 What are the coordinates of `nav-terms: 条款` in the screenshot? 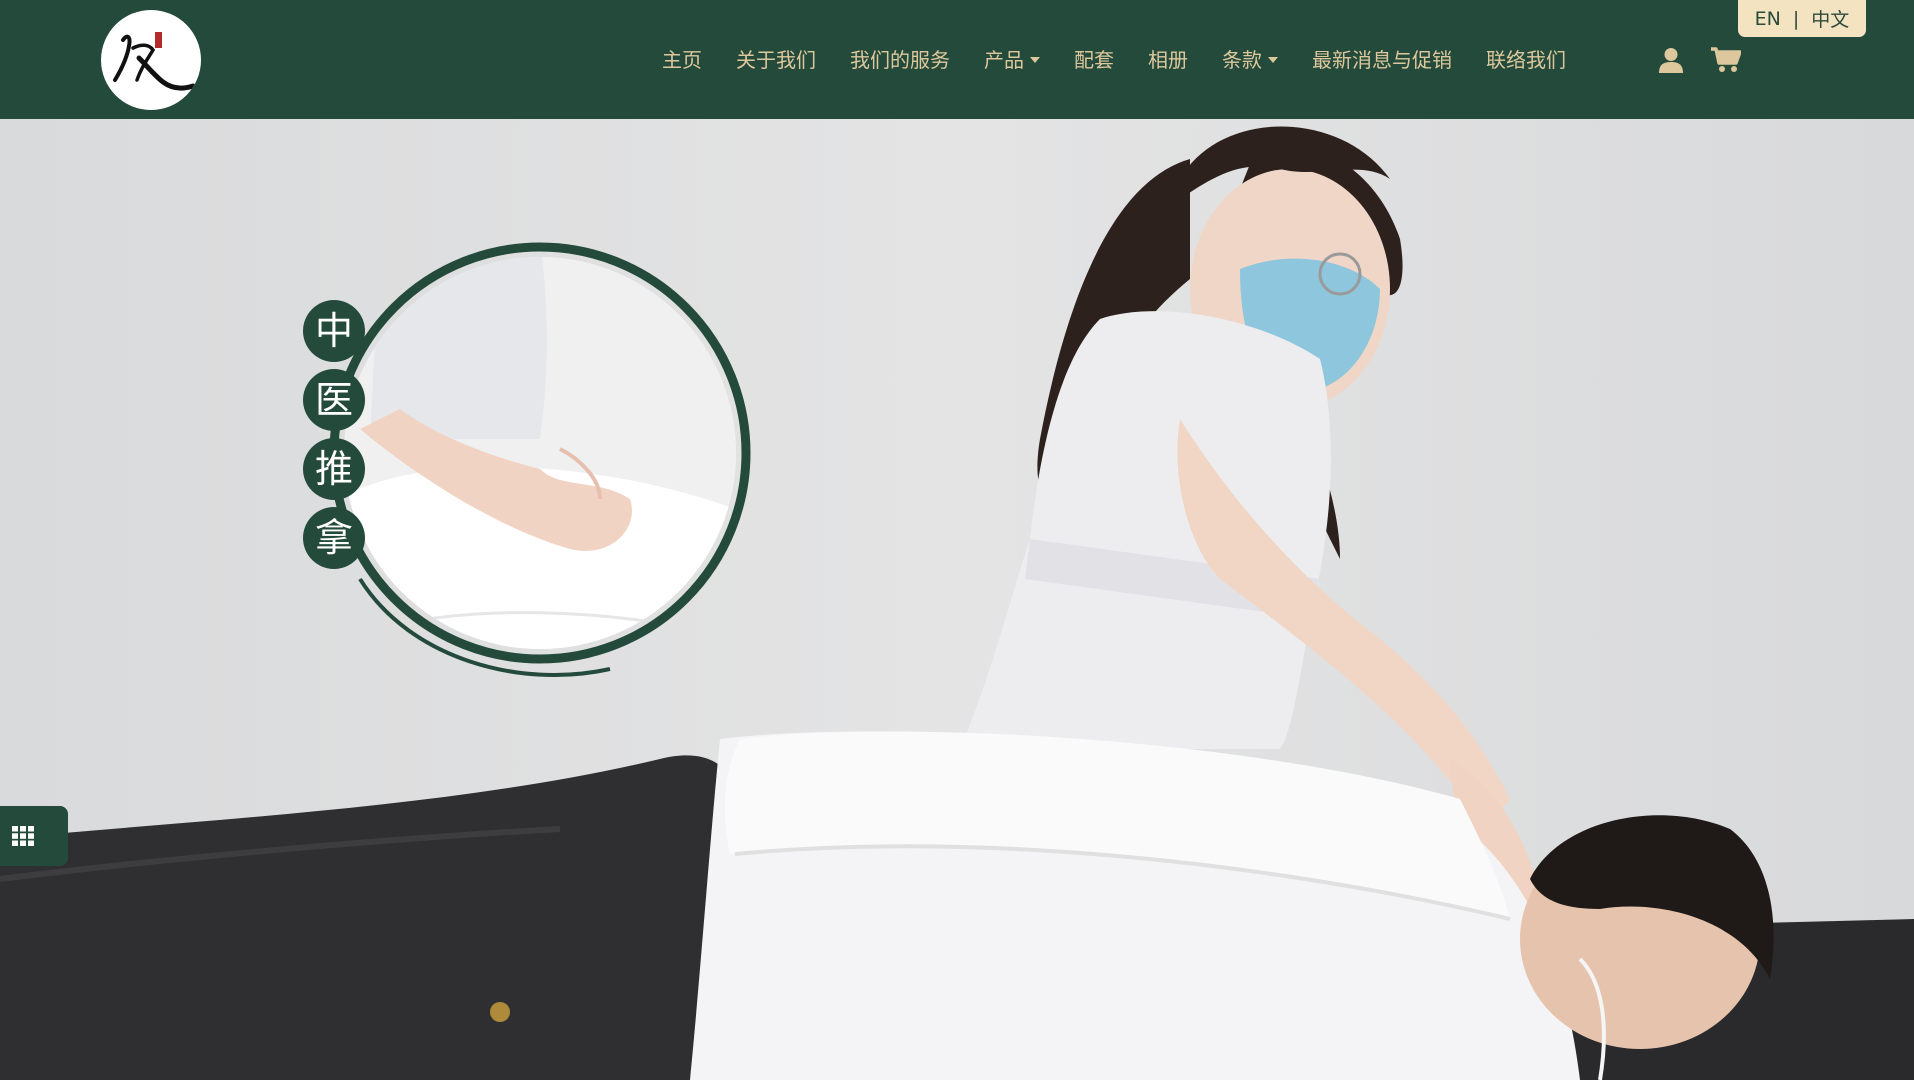 It's located at (1250, 60).